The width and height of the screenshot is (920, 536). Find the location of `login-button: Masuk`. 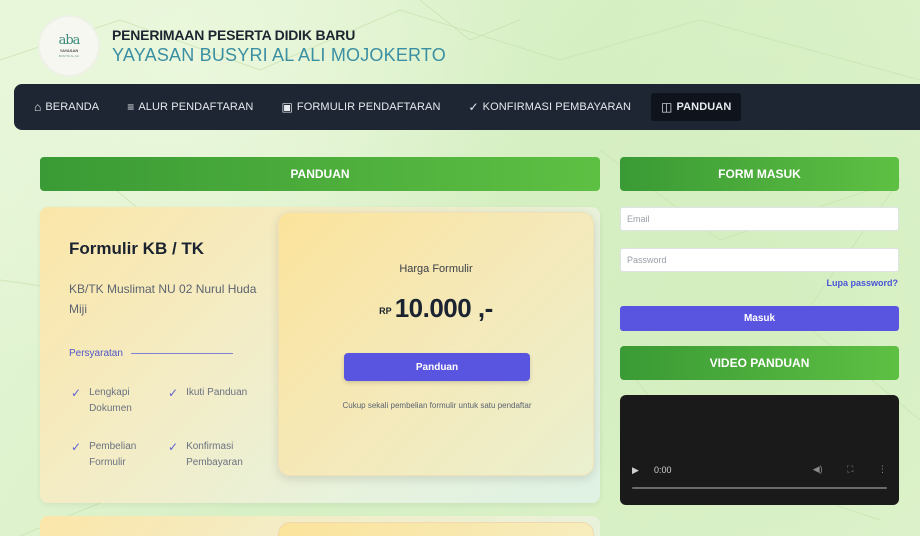

login-button: Masuk is located at coordinates (759, 318).